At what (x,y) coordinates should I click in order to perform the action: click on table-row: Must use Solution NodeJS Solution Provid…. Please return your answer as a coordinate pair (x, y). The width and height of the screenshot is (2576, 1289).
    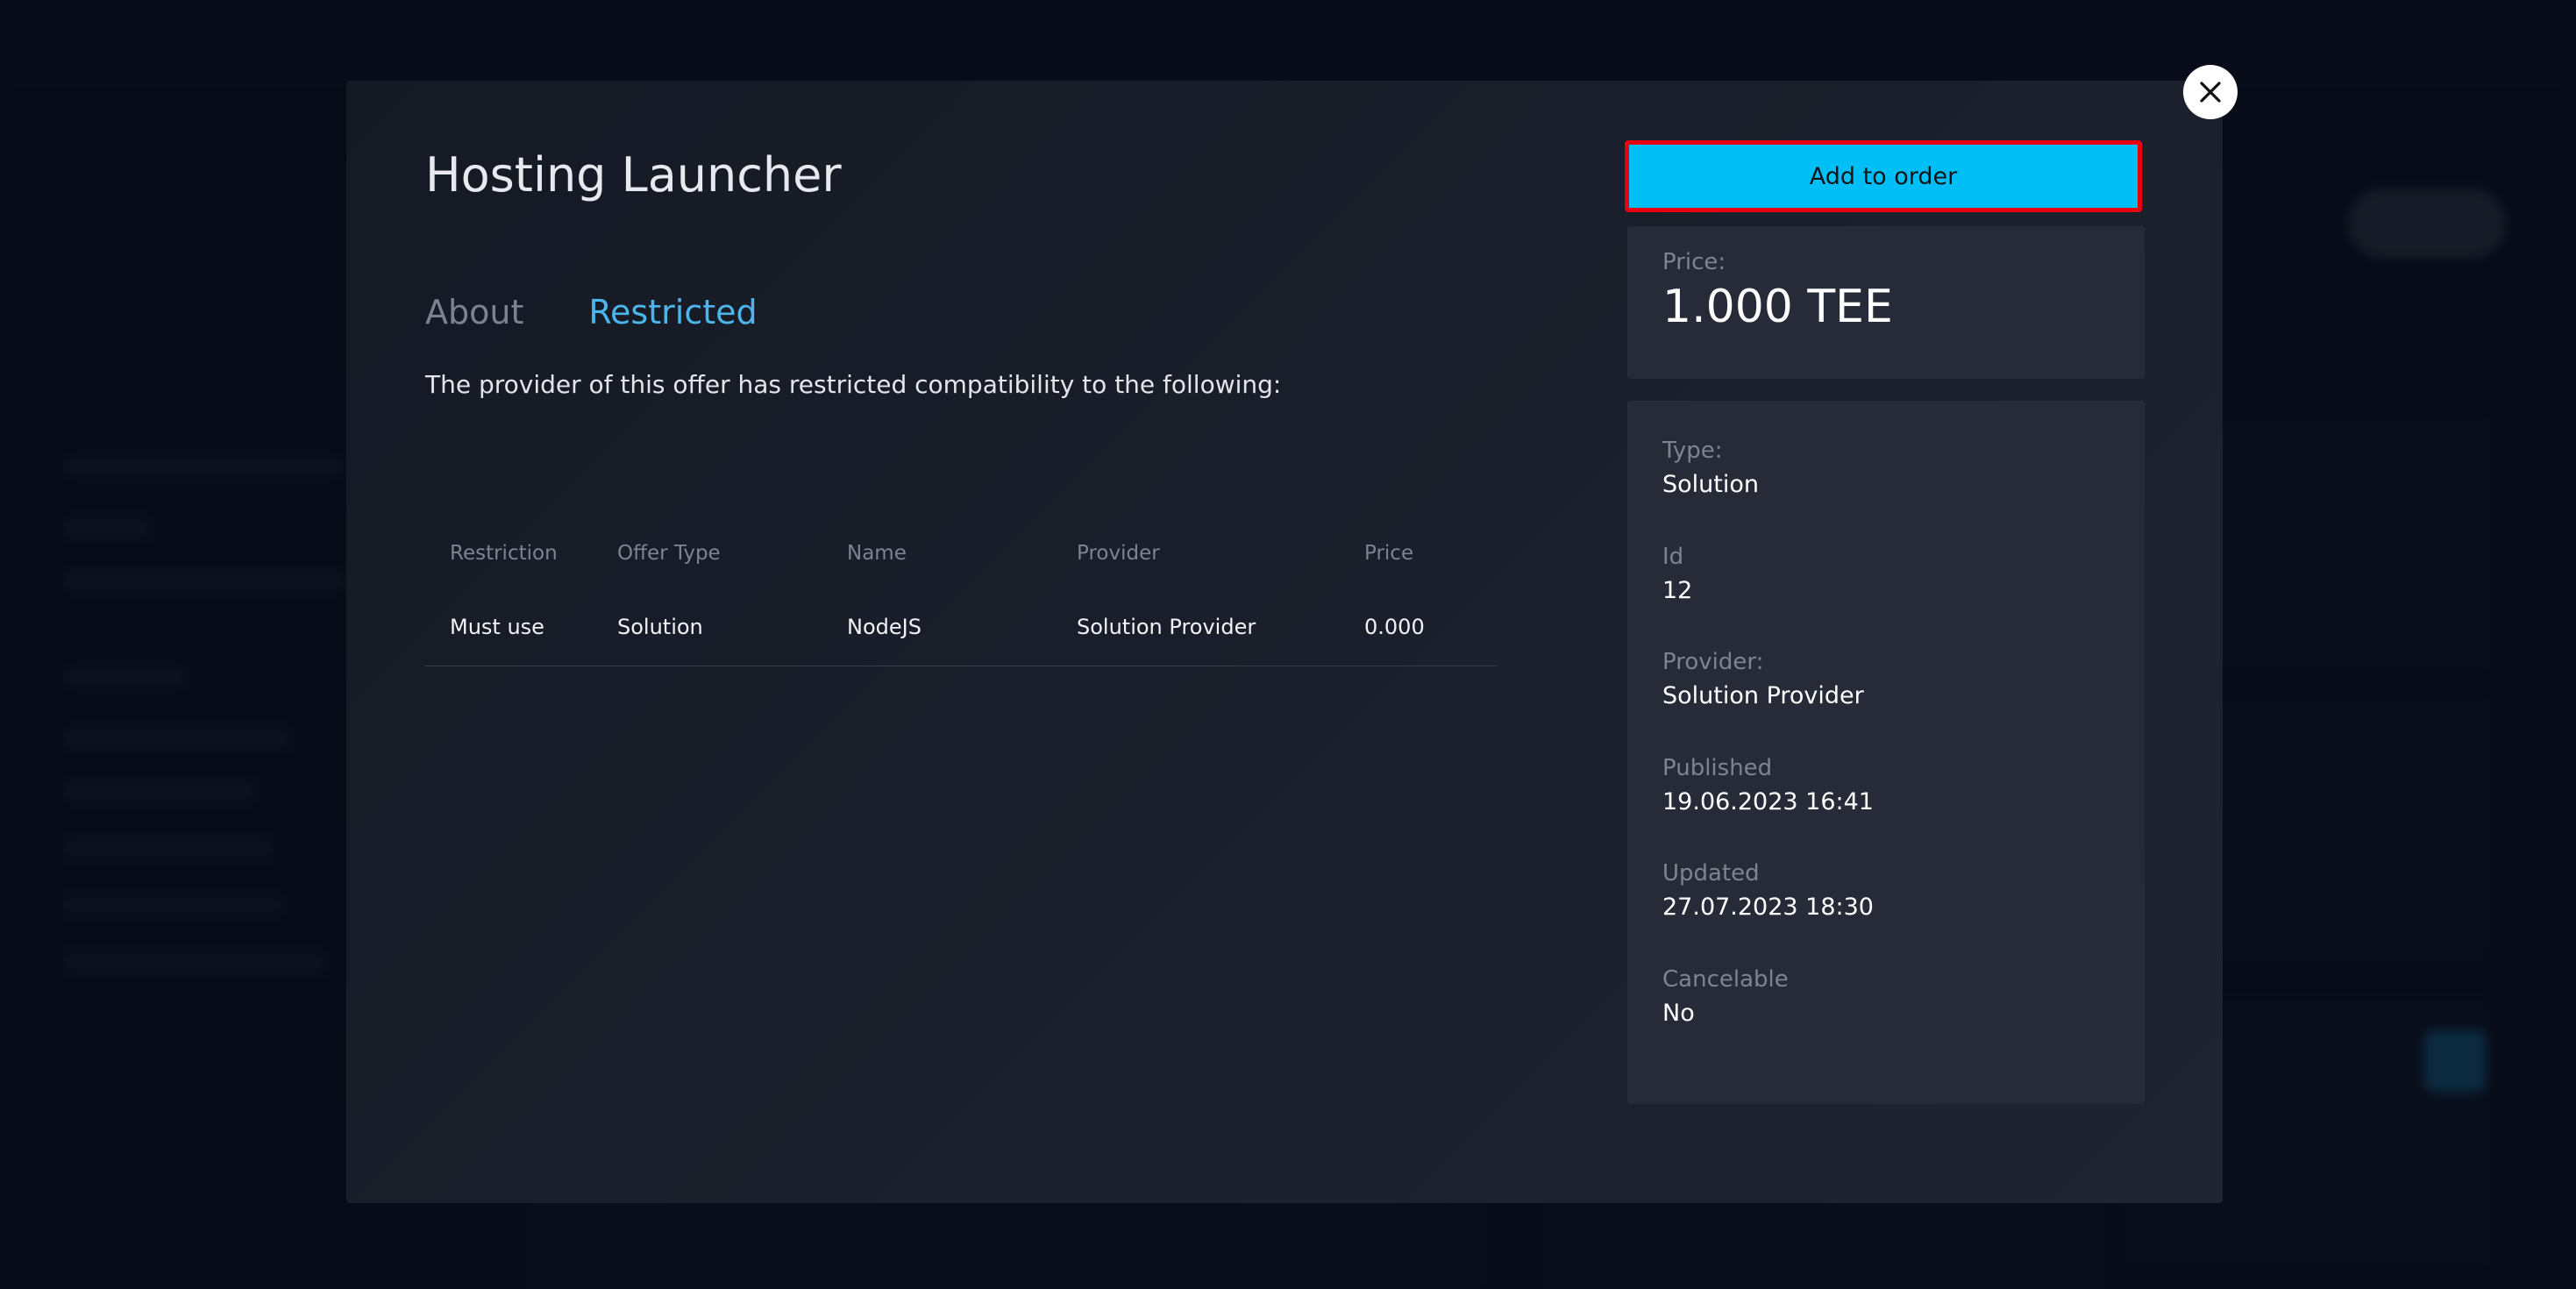
    Looking at the image, I should click on (961, 627).